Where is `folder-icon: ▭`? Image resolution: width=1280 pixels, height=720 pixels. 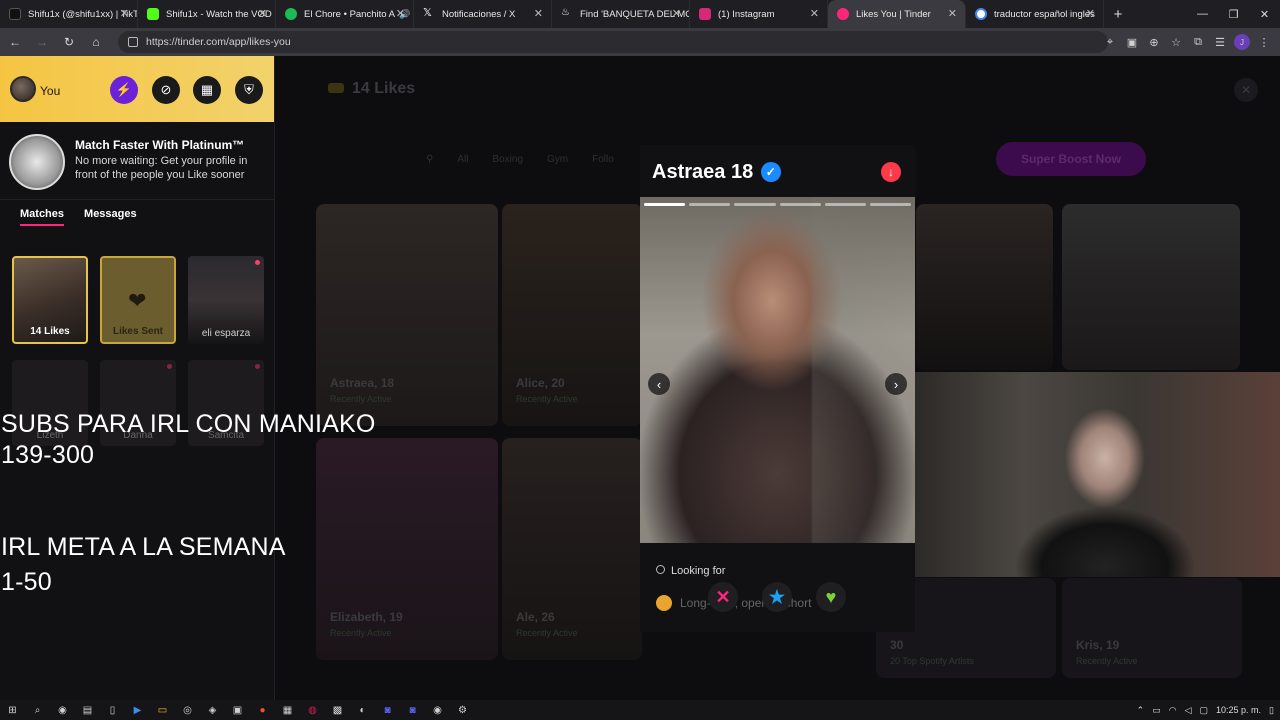
folder-icon: ▭ is located at coordinates (1156, 710).